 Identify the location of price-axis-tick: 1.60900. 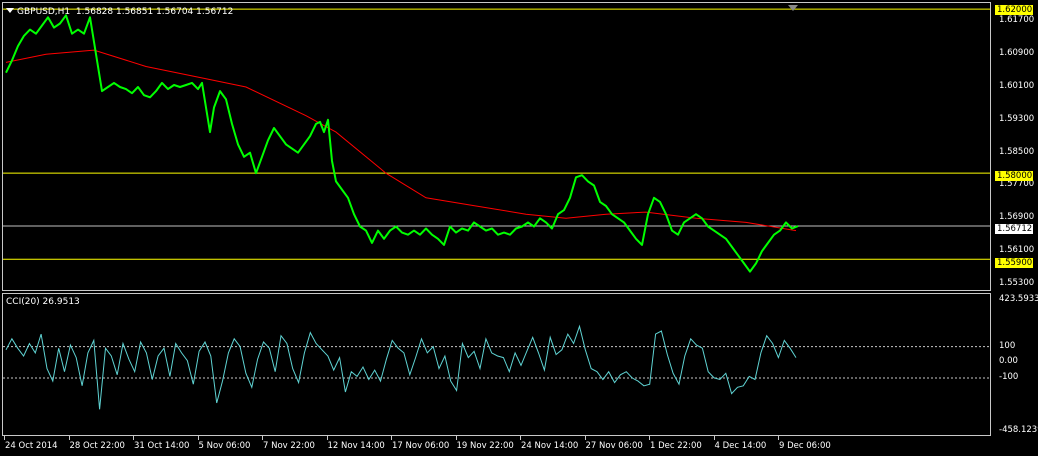
(1017, 53).